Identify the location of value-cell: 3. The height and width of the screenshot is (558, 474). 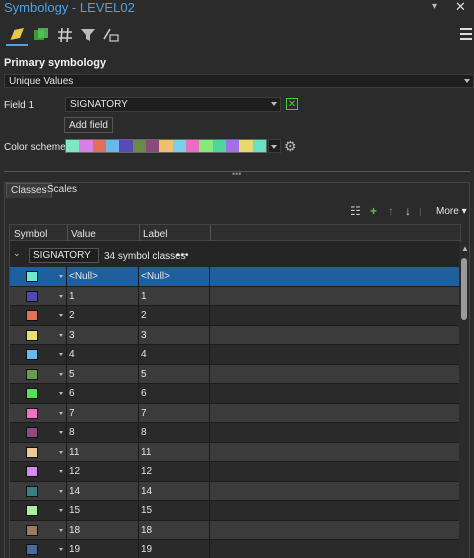
(72, 335).